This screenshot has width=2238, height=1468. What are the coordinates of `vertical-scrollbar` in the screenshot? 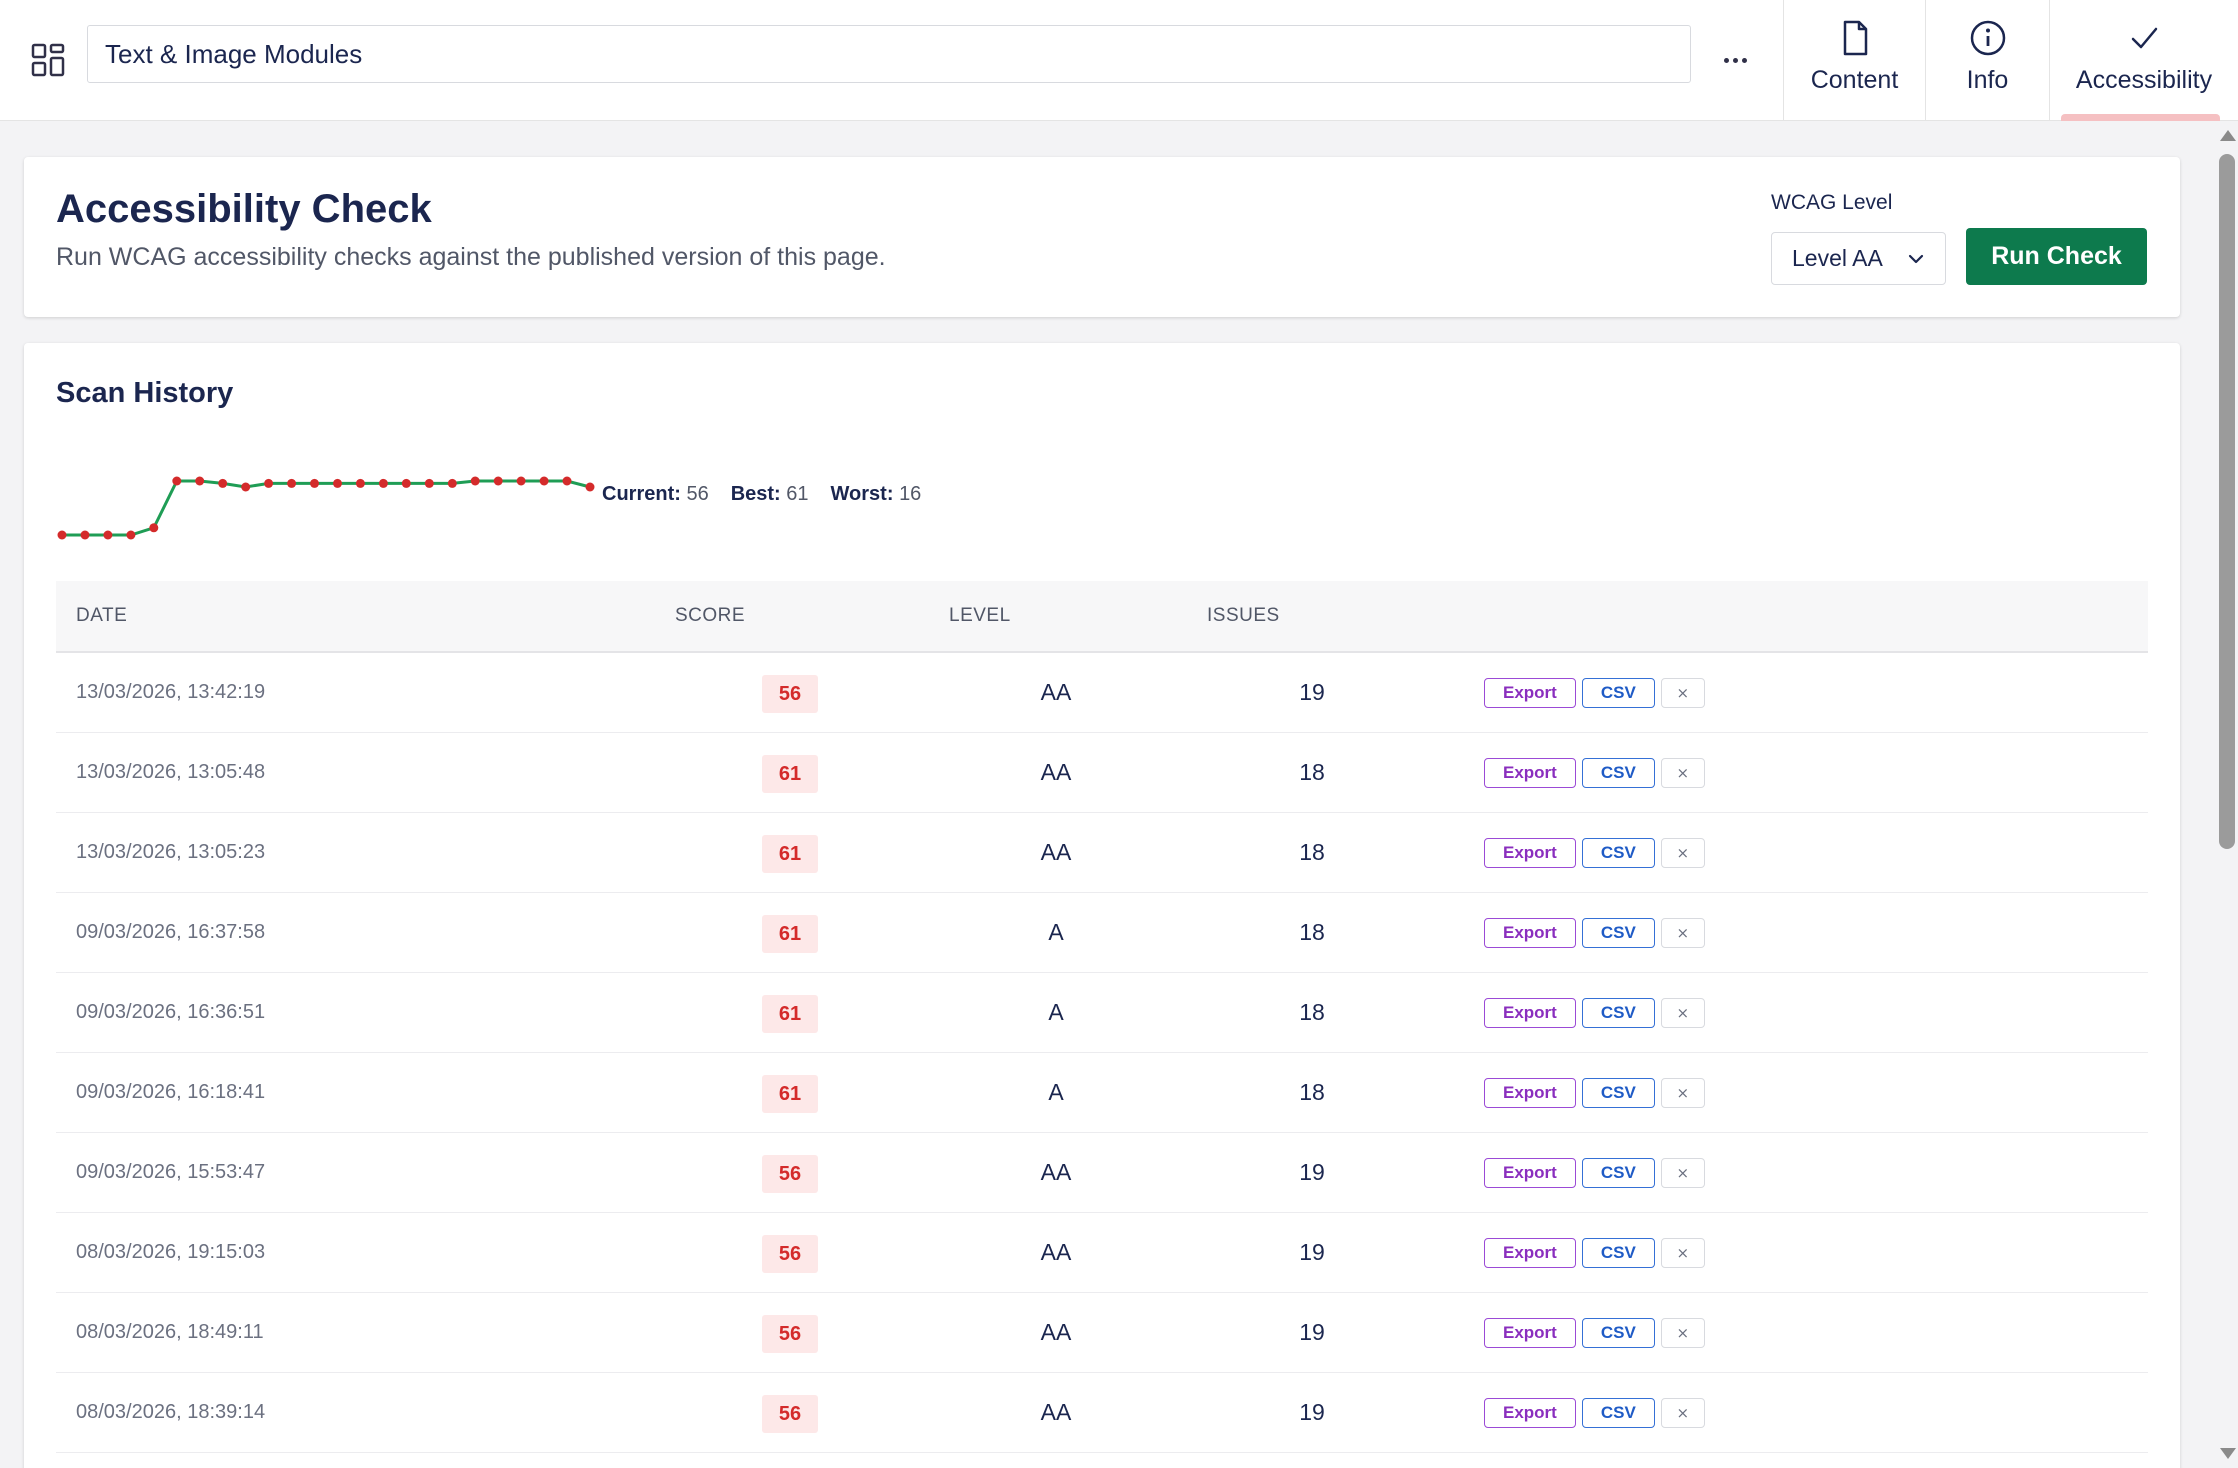 It's located at (2227, 795).